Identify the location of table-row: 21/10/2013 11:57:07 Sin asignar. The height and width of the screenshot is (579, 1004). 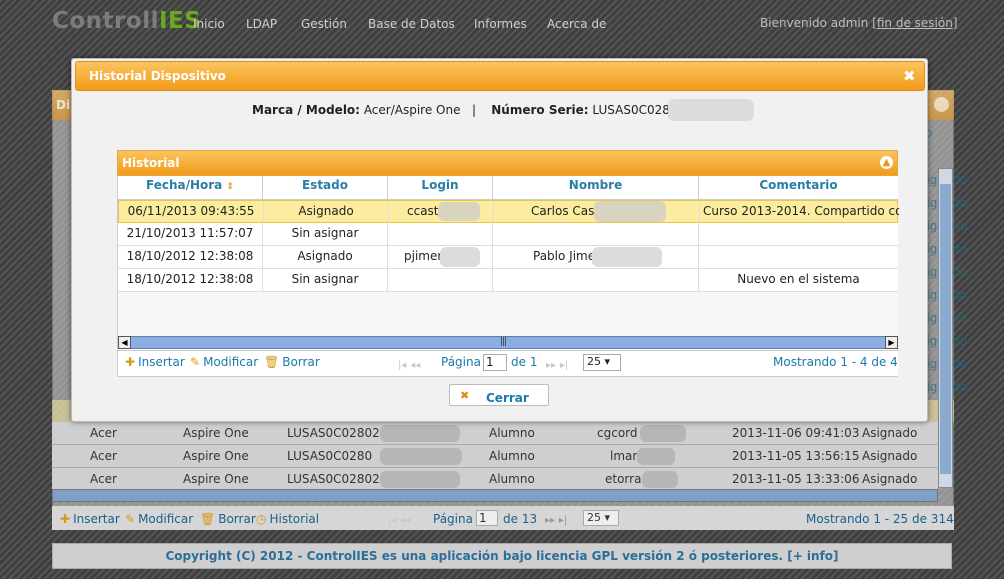
(508, 234).